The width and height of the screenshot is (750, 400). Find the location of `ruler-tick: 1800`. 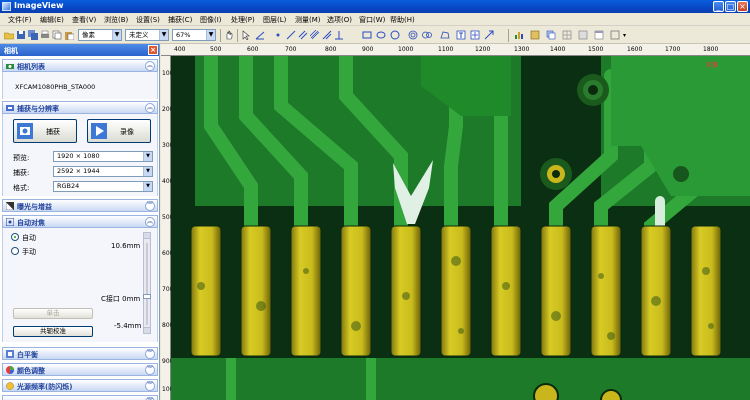

ruler-tick: 1800 is located at coordinates (711, 49).